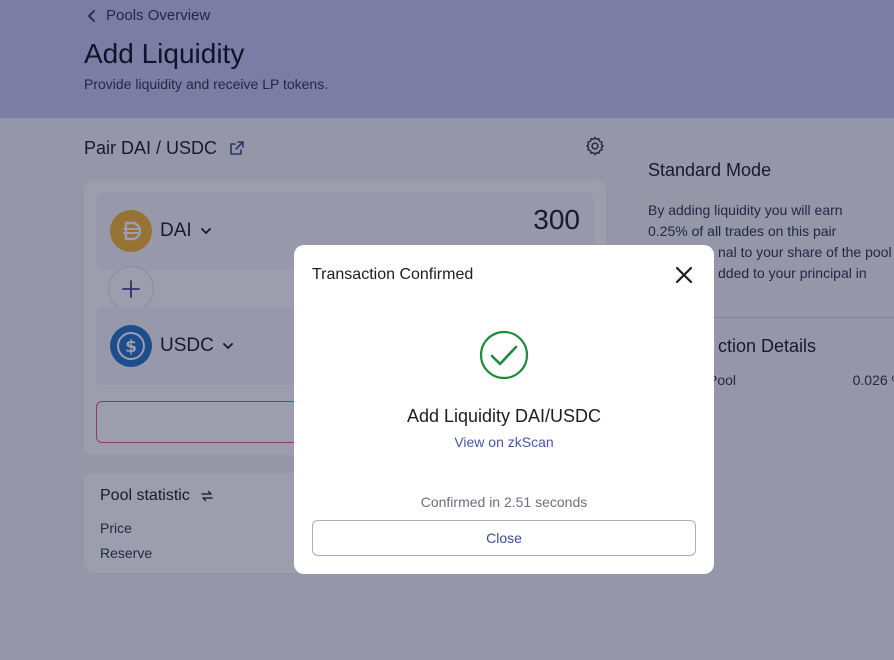  I want to click on check-circle-icon, so click(504, 355).